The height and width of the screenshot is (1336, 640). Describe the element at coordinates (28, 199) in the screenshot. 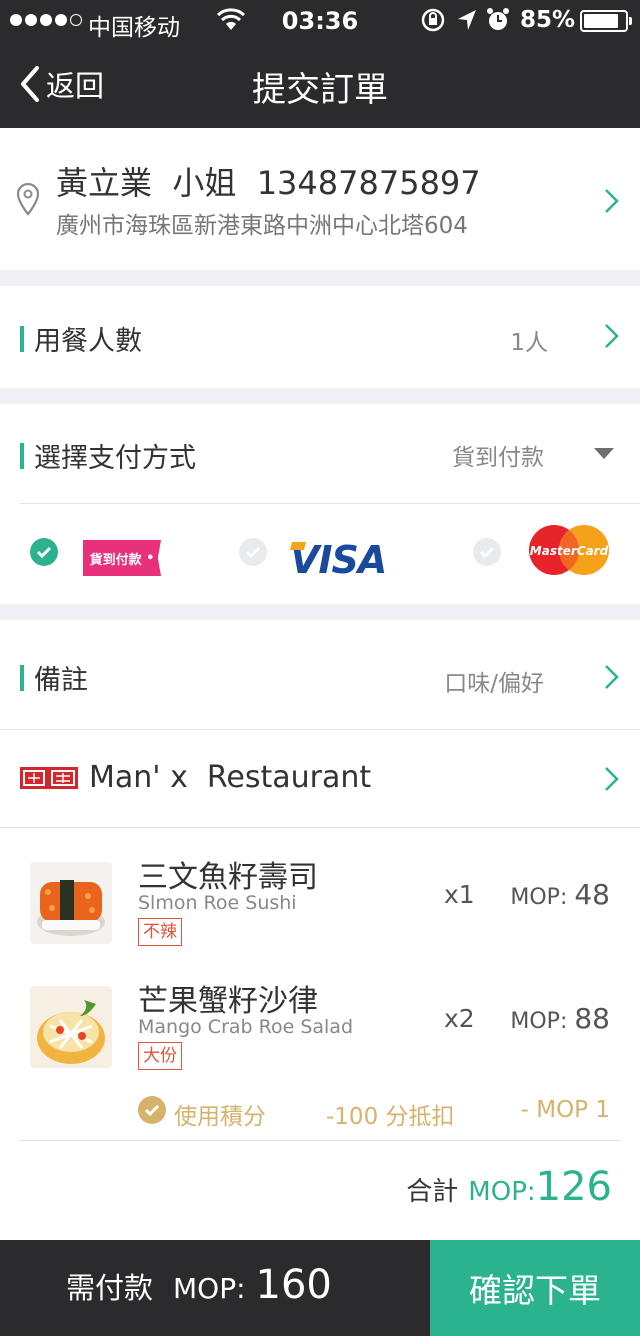

I see `location-pin-icon` at that location.